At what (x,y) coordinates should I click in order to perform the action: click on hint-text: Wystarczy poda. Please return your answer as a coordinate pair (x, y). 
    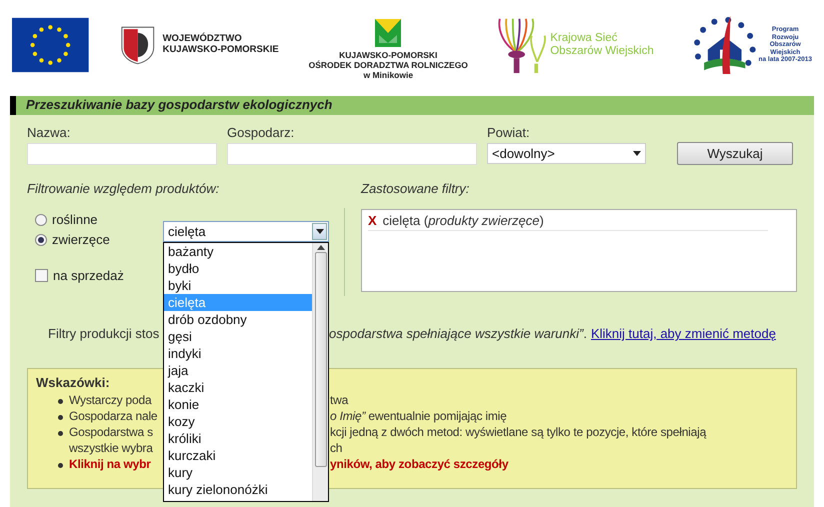
    Looking at the image, I should click on (111, 400).